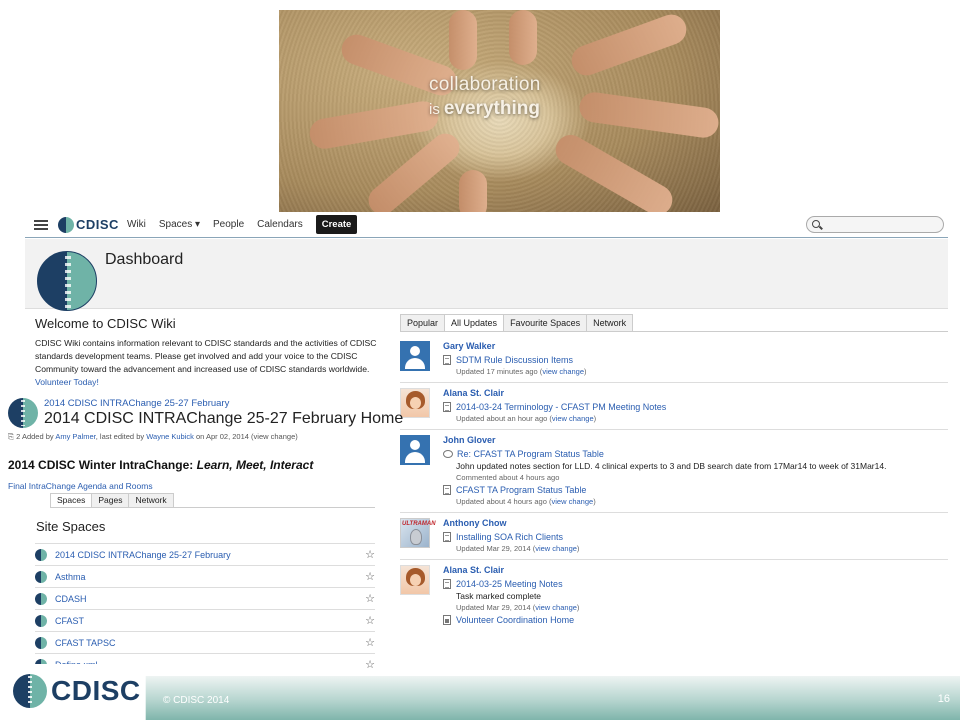 The width and height of the screenshot is (960, 720). I want to click on breadcrumb: 2014 CDISC INTRAChange 25-27 February, so click(136, 403).